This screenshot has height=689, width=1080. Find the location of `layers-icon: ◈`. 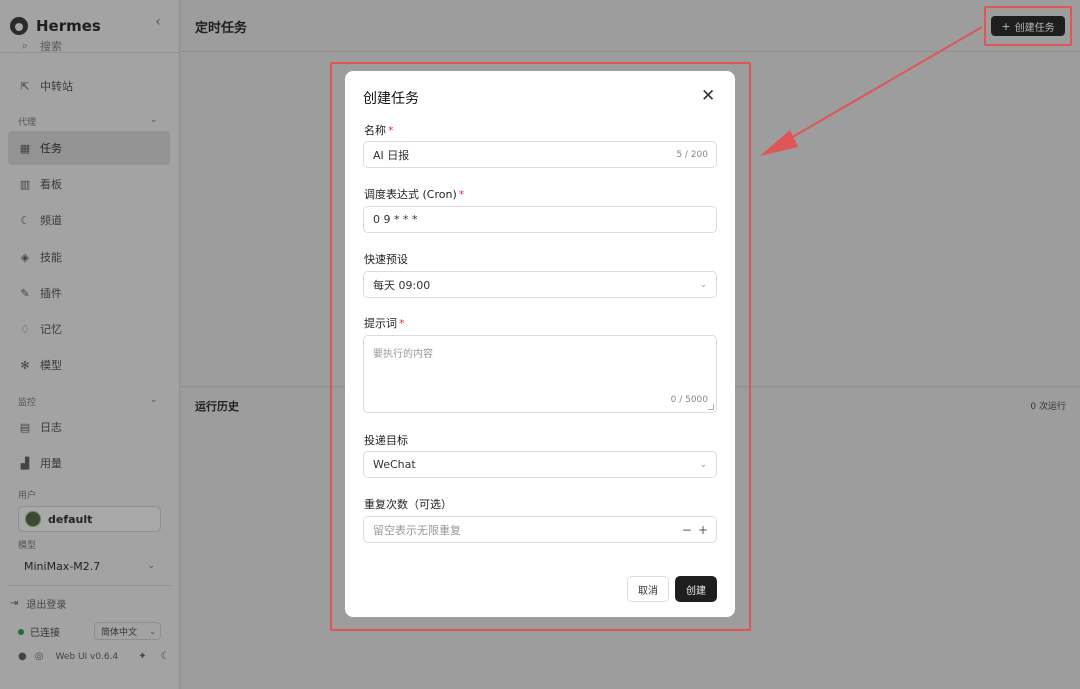

layers-icon: ◈ is located at coordinates (25, 257).